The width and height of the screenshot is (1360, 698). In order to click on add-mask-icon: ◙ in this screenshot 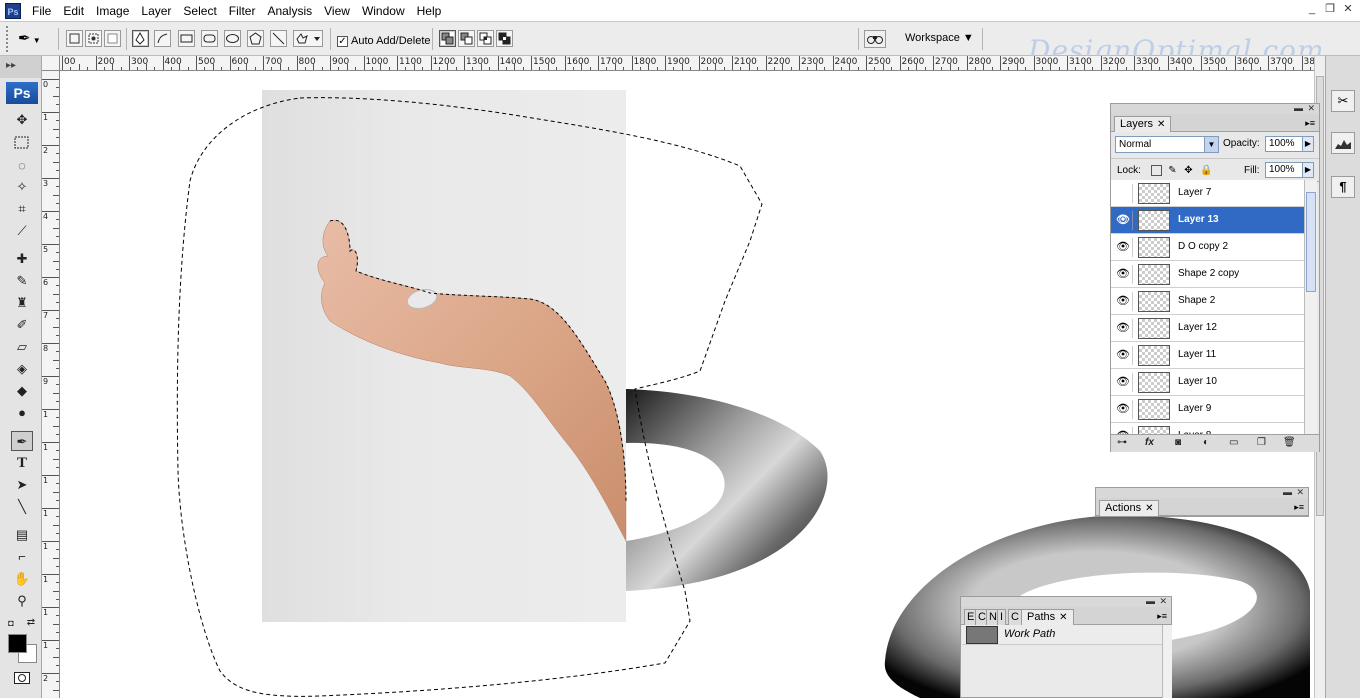, I will do `click(1178, 442)`.